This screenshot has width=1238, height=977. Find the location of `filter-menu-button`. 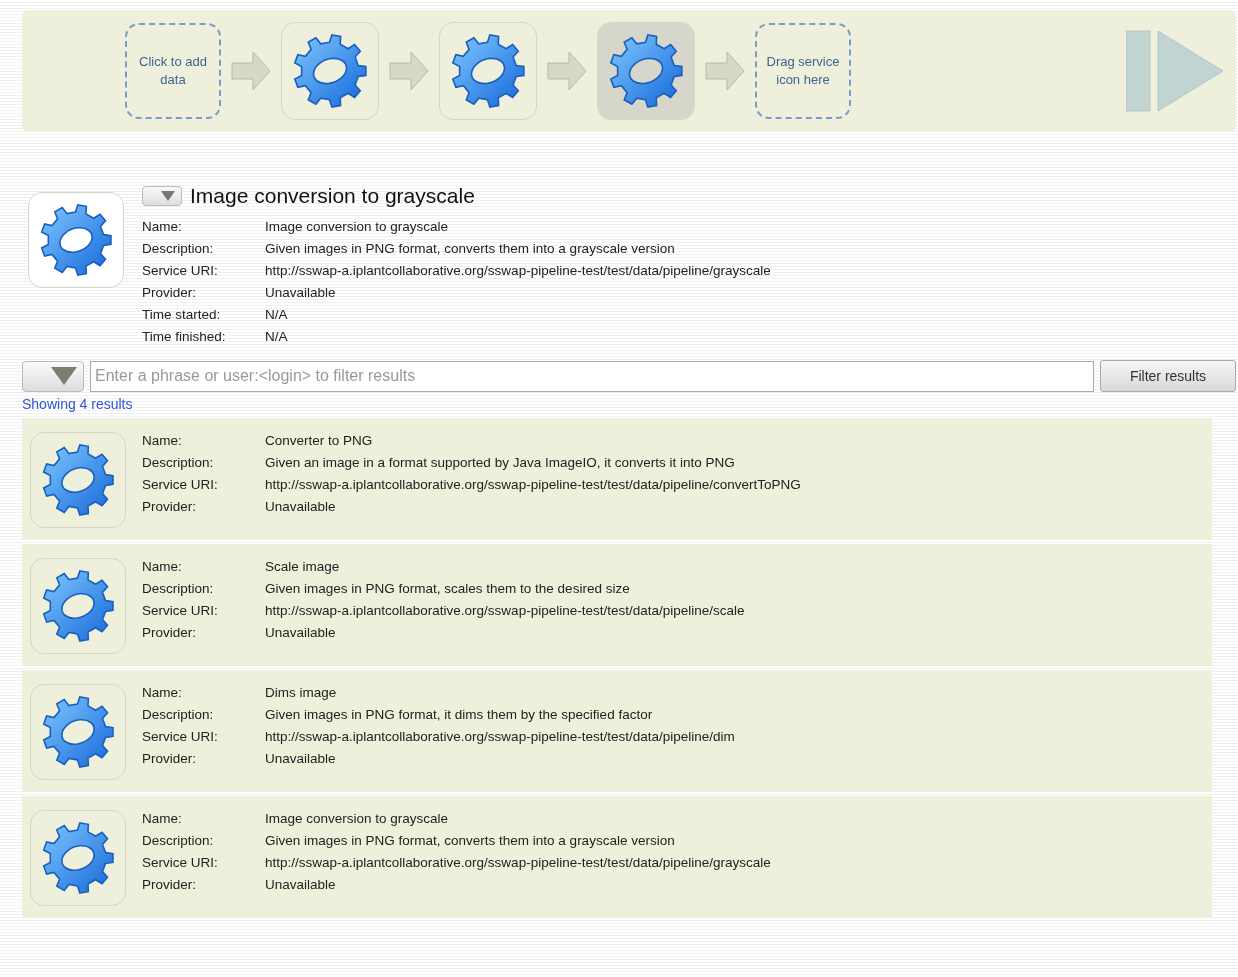

filter-menu-button is located at coordinates (53, 376).